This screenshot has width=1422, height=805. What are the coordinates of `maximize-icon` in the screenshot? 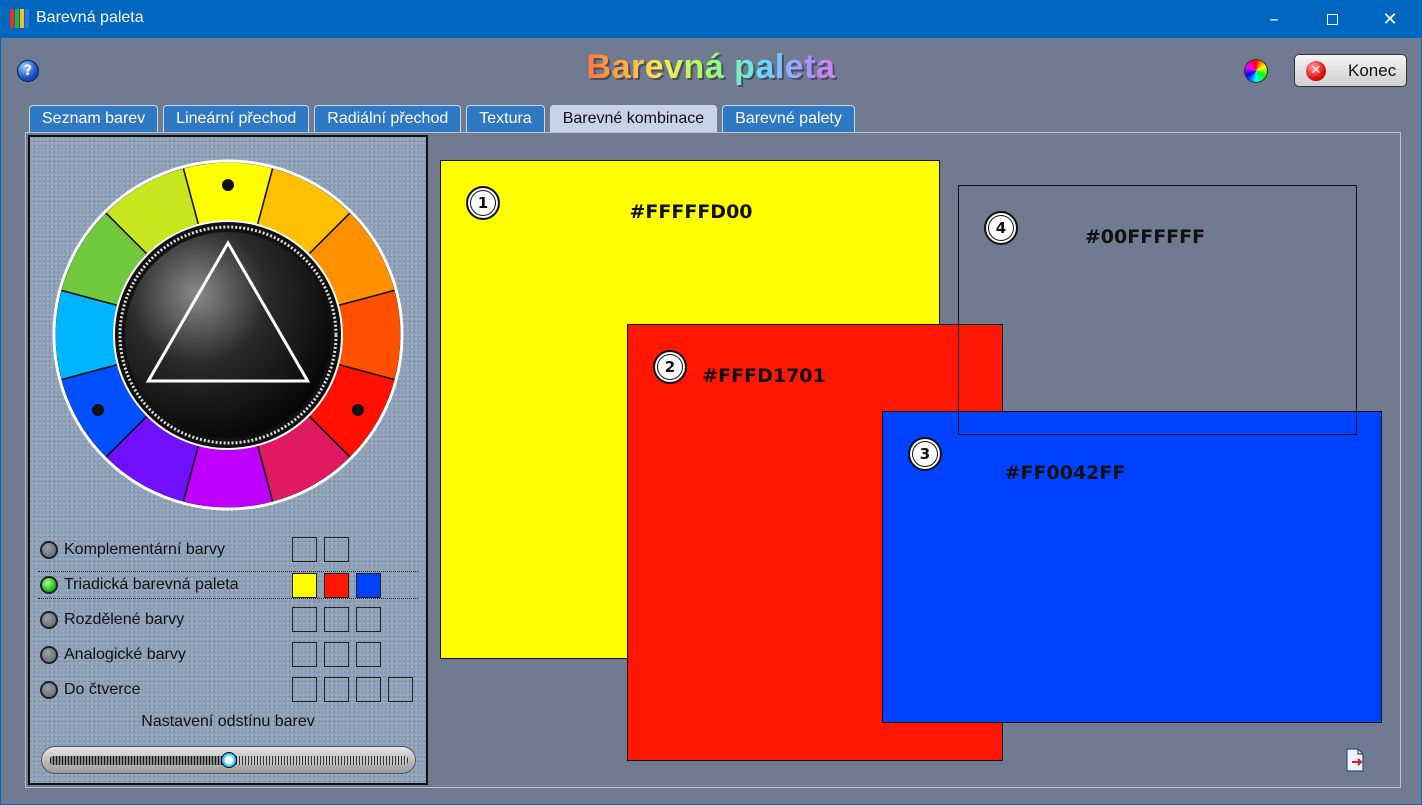 It's located at (1332, 19).